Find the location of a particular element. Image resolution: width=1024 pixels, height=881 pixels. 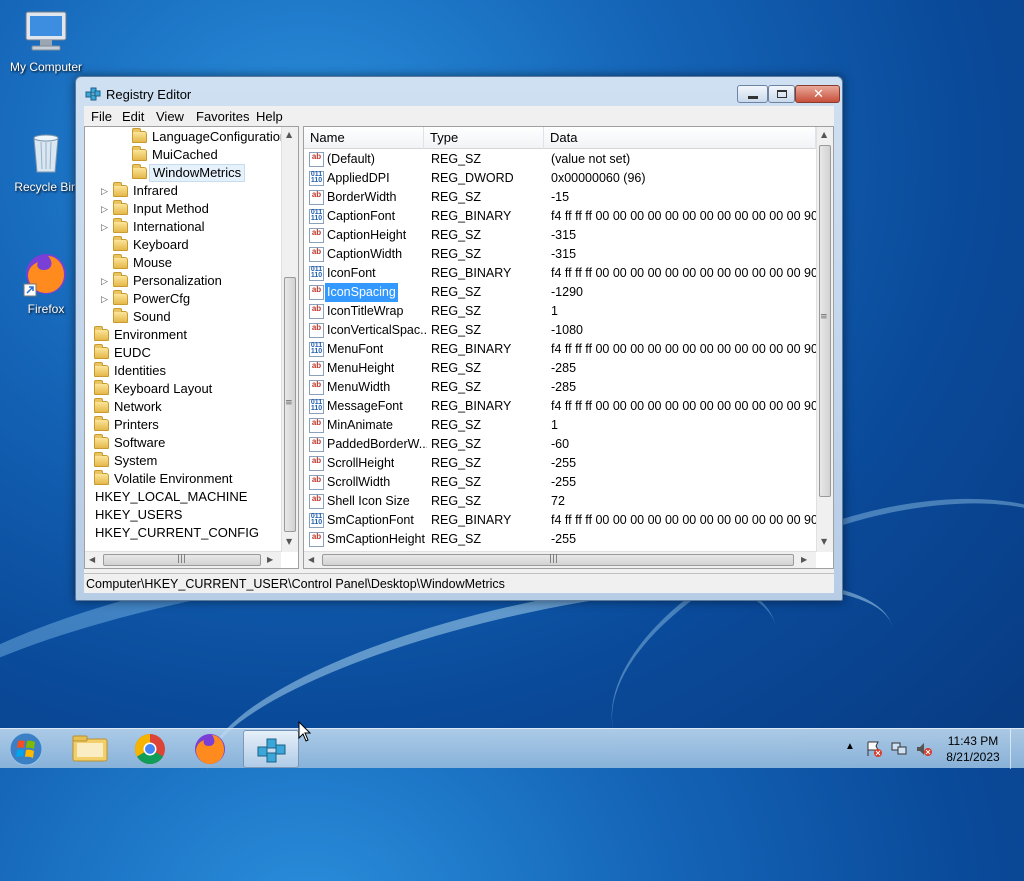

value-row: ab MenuWidth REG_SZ -285 is located at coordinates (560, 387).